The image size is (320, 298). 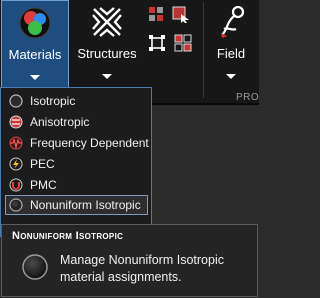 I want to click on small-tool-cluster, so click(x=171, y=31).